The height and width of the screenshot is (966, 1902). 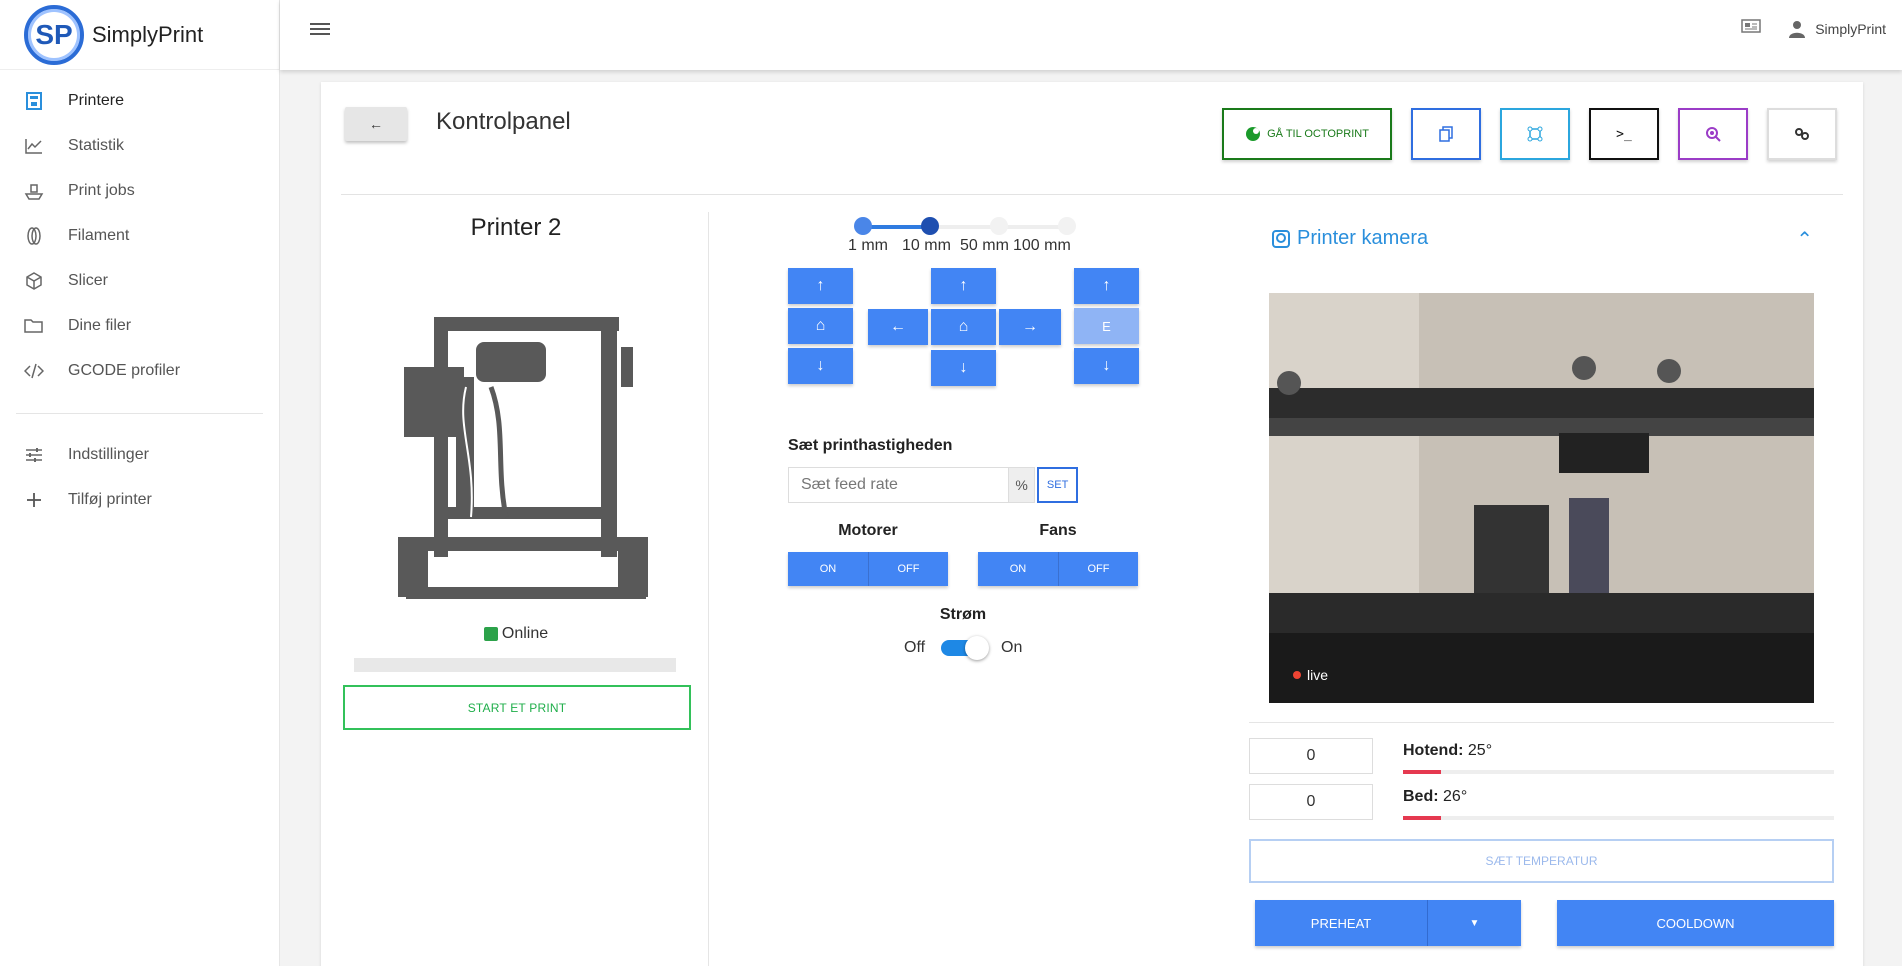 What do you see at coordinates (1311, 802) in the screenshot?
I see `bed-target-input: 0` at bounding box center [1311, 802].